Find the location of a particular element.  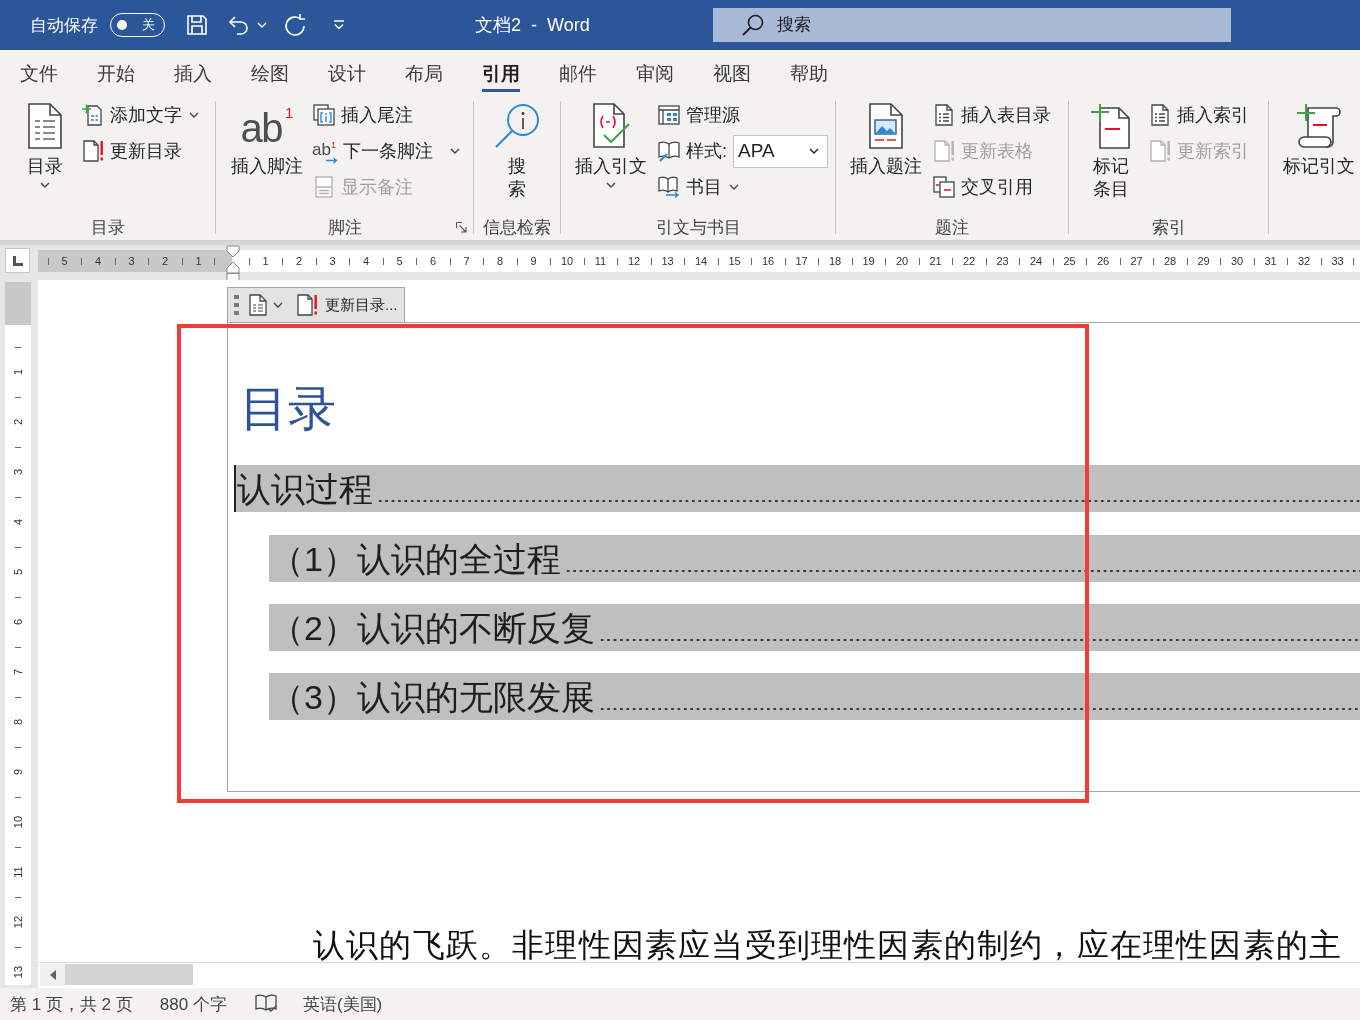

ruler-number: 13 is located at coordinates (18, 972).